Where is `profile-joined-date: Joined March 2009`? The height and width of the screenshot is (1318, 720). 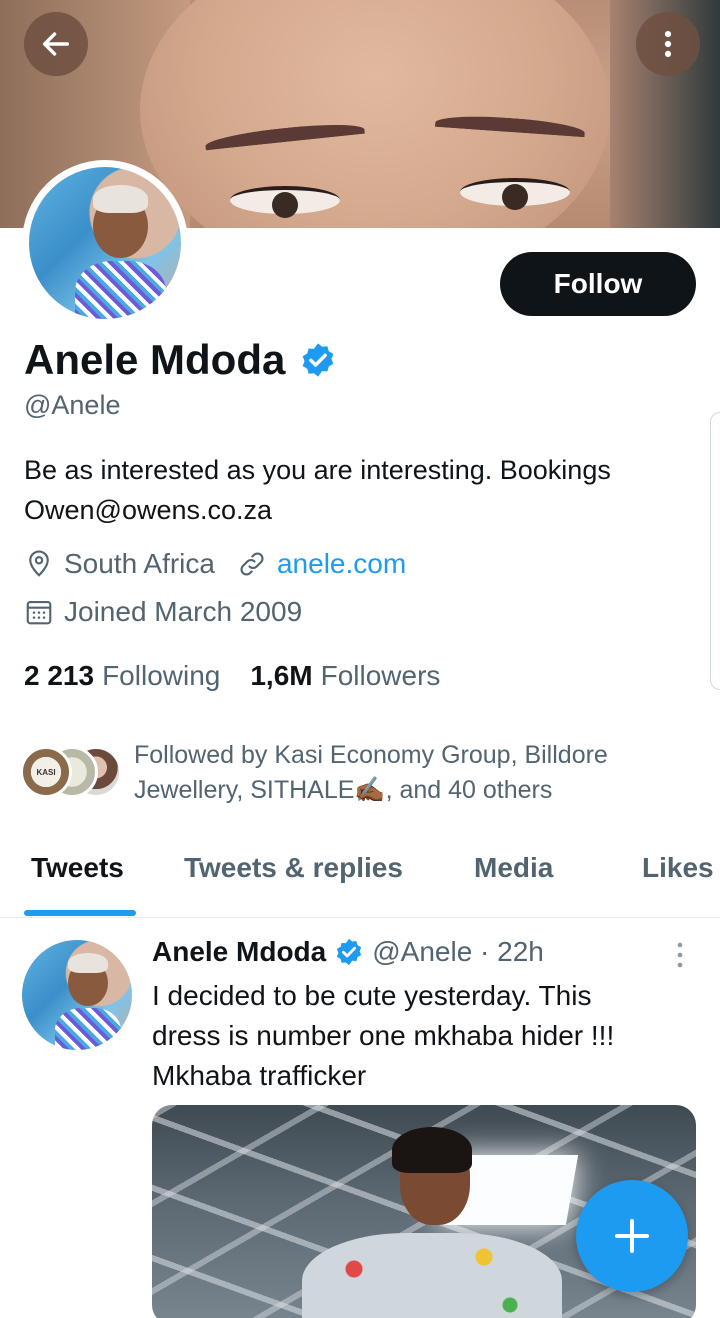 profile-joined-date: Joined March 2009 is located at coordinates (183, 611).